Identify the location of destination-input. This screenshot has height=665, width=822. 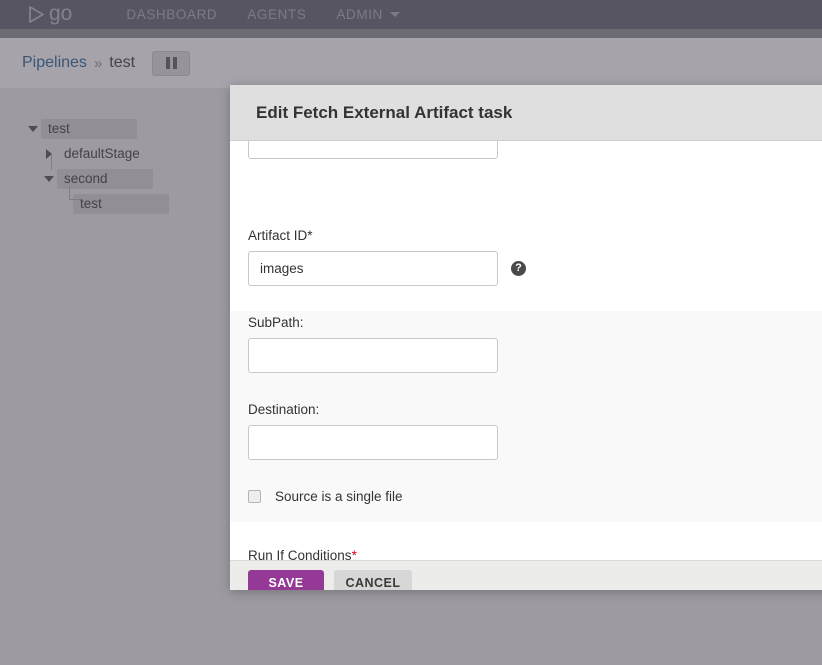
(373, 442).